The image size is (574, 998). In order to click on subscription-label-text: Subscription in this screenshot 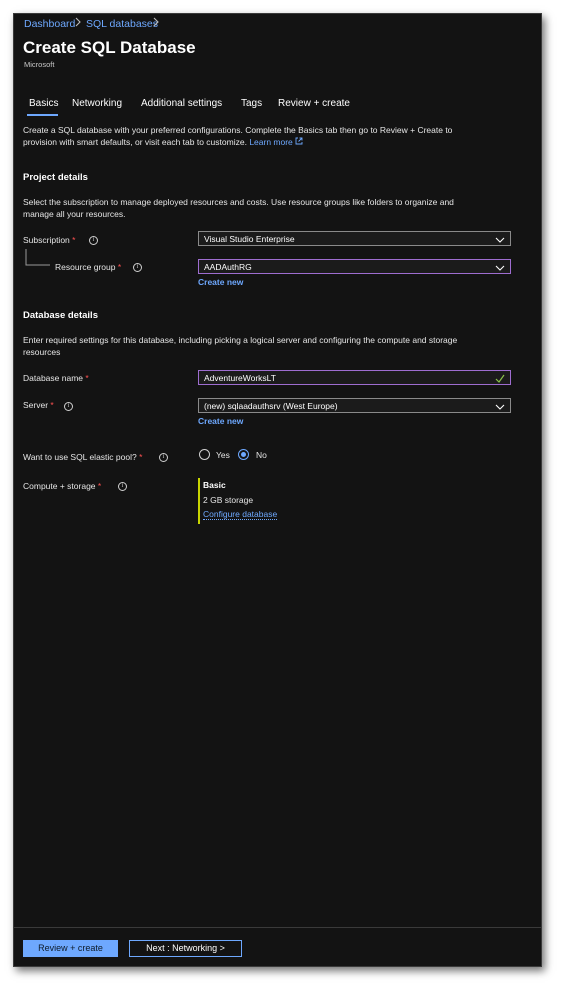, I will do `click(46, 240)`.